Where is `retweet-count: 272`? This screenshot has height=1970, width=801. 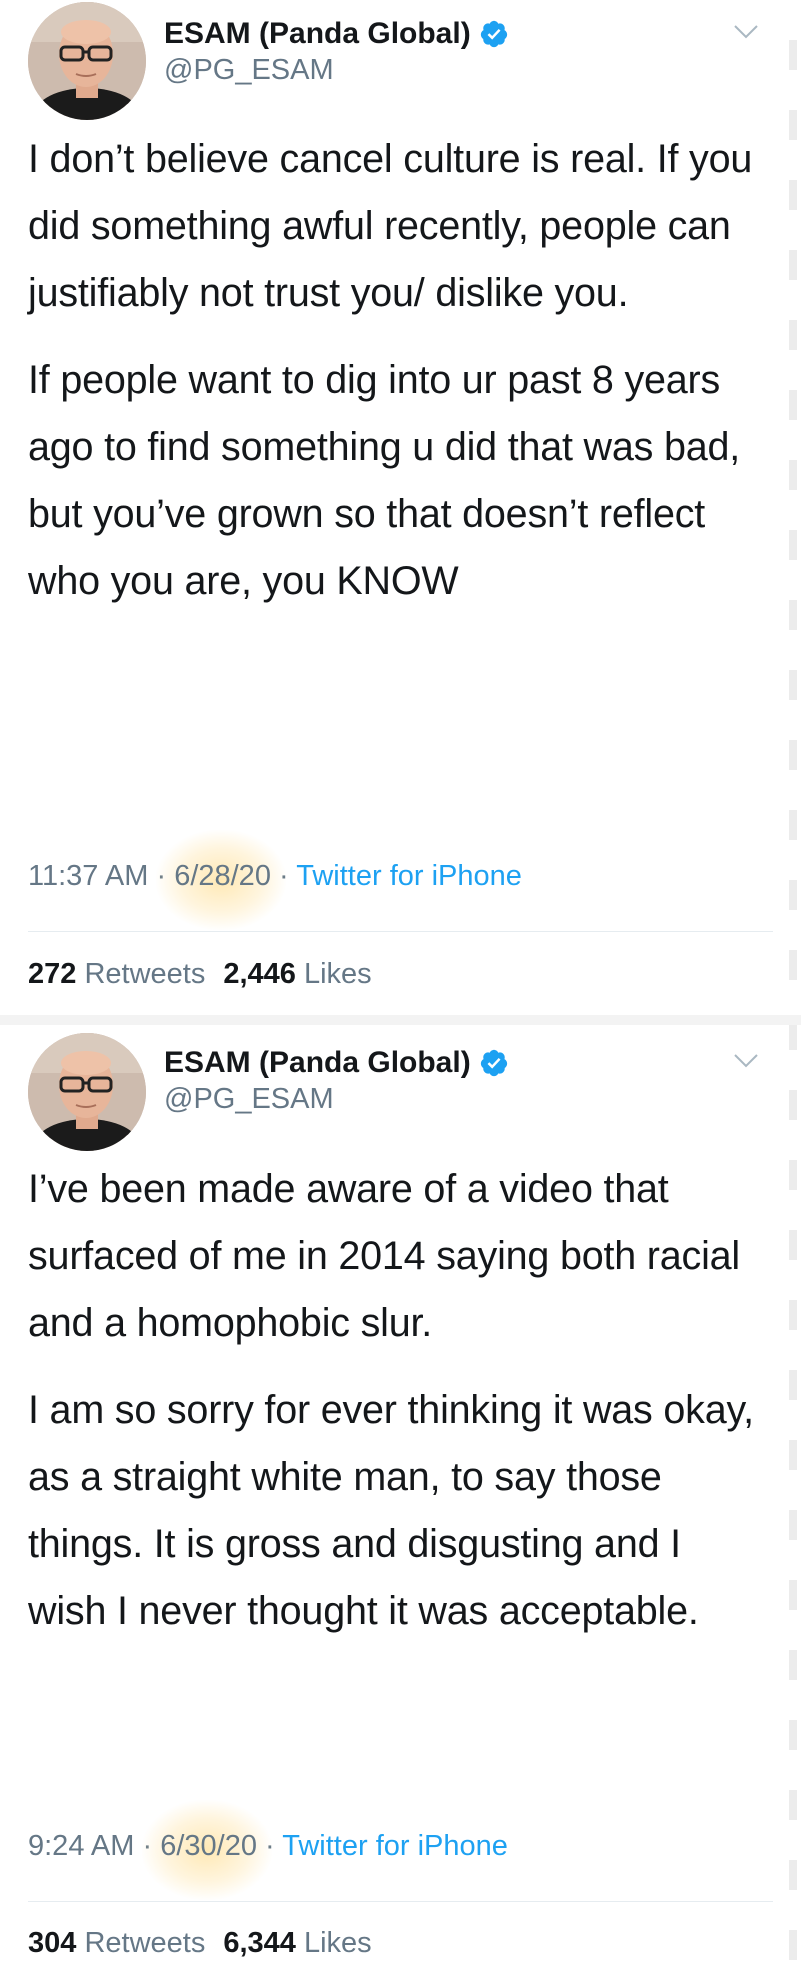
retweet-count: 272 is located at coordinates (52, 974).